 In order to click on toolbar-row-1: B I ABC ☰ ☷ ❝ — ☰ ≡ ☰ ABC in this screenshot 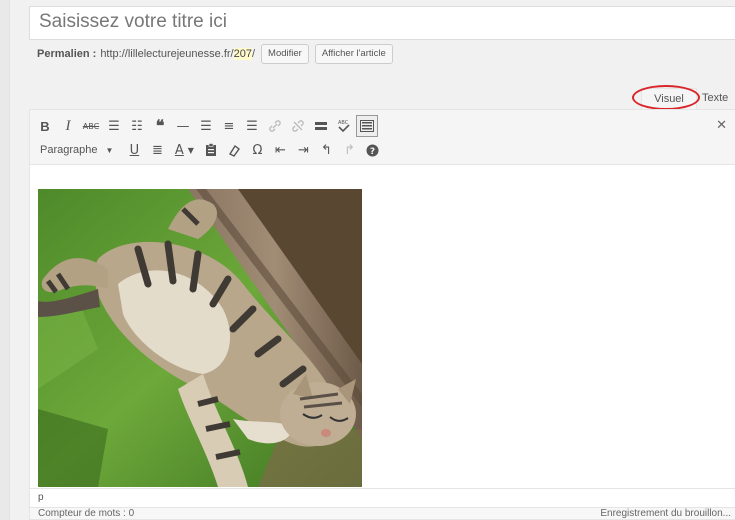, I will do `click(206, 126)`.